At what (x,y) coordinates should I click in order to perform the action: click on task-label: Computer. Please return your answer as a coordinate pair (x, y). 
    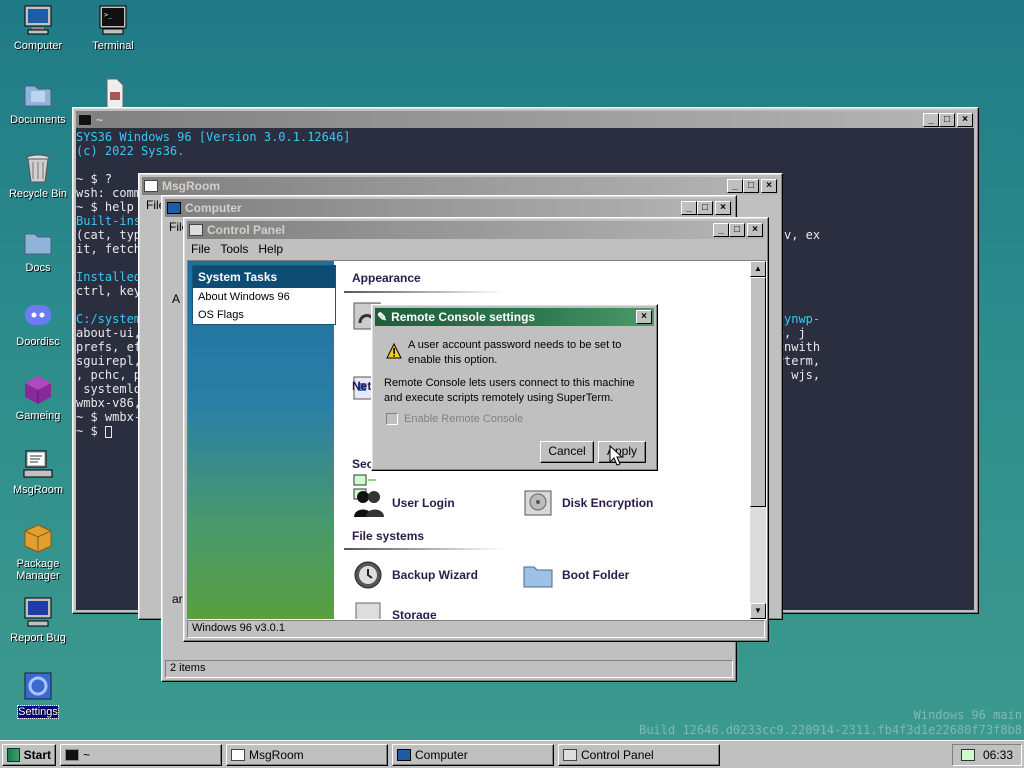
    Looking at the image, I should click on (441, 754).